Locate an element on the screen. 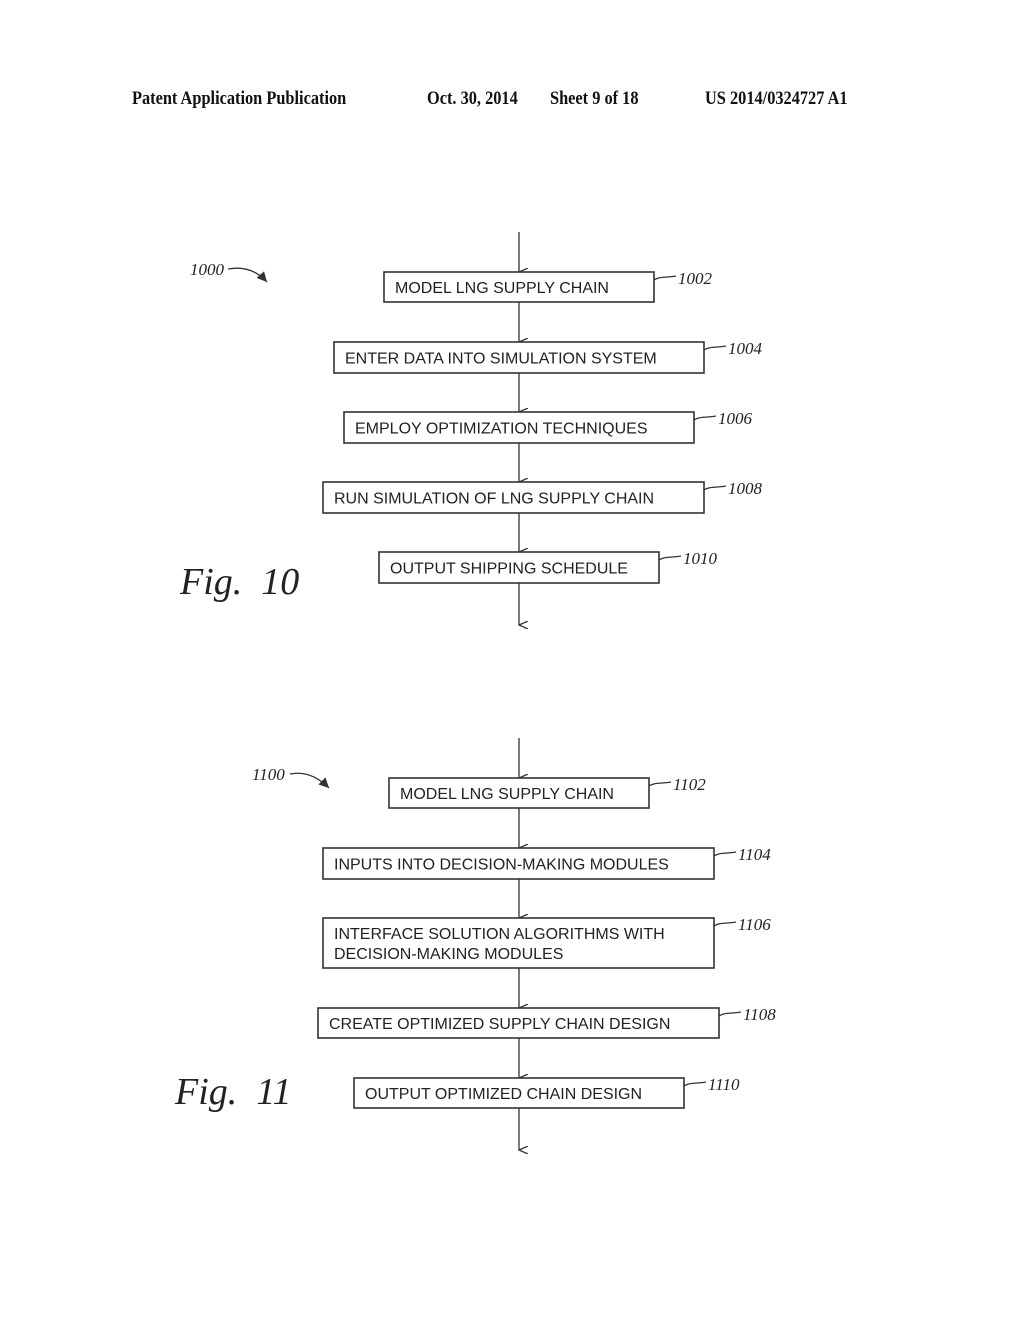 This screenshot has width=1024, height=1320. figure-reference-numeral: 1100 is located at coordinates (268, 774).